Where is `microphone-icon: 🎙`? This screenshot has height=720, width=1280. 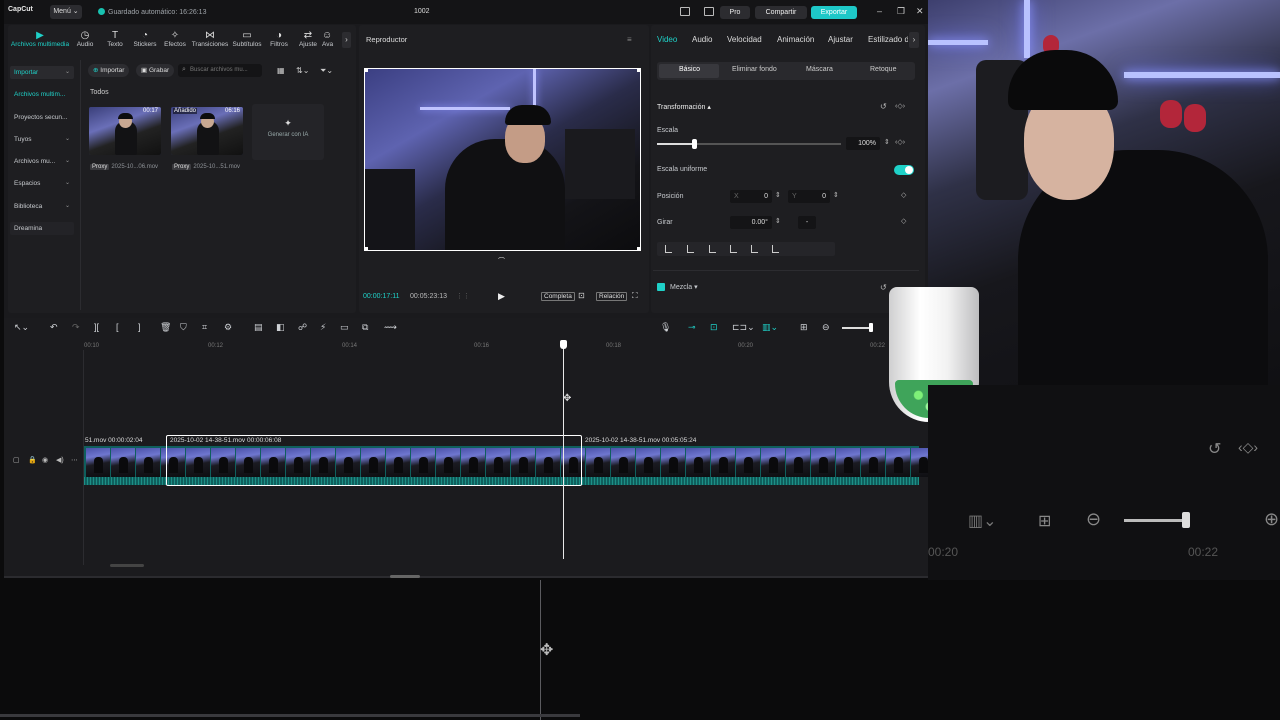 microphone-icon: 🎙 is located at coordinates (665, 327).